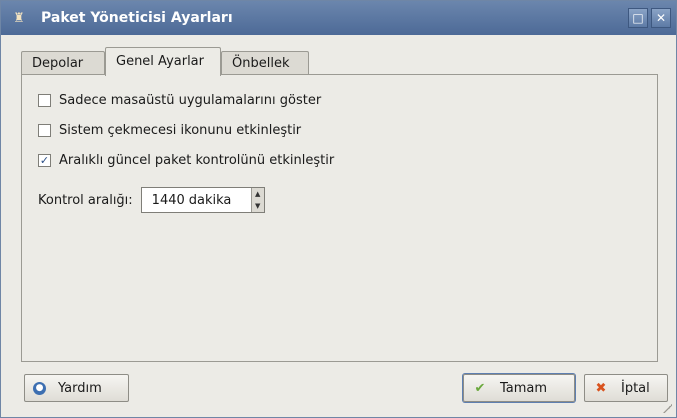  Describe the element at coordinates (85, 200) in the screenshot. I see `interval-label: Kontrol aralığı:` at that location.